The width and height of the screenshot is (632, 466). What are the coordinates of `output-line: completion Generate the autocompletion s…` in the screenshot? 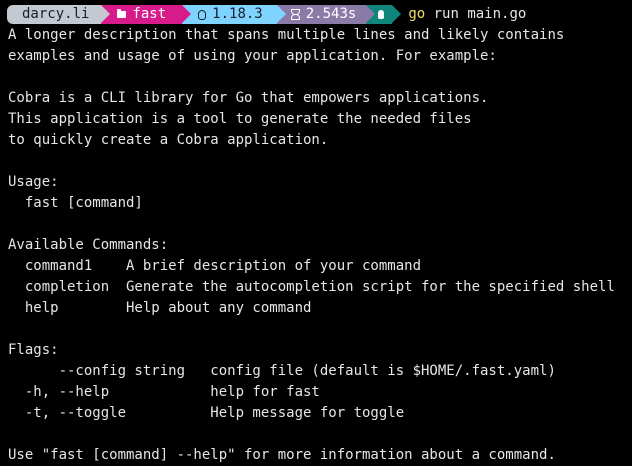 It's located at (311, 287).